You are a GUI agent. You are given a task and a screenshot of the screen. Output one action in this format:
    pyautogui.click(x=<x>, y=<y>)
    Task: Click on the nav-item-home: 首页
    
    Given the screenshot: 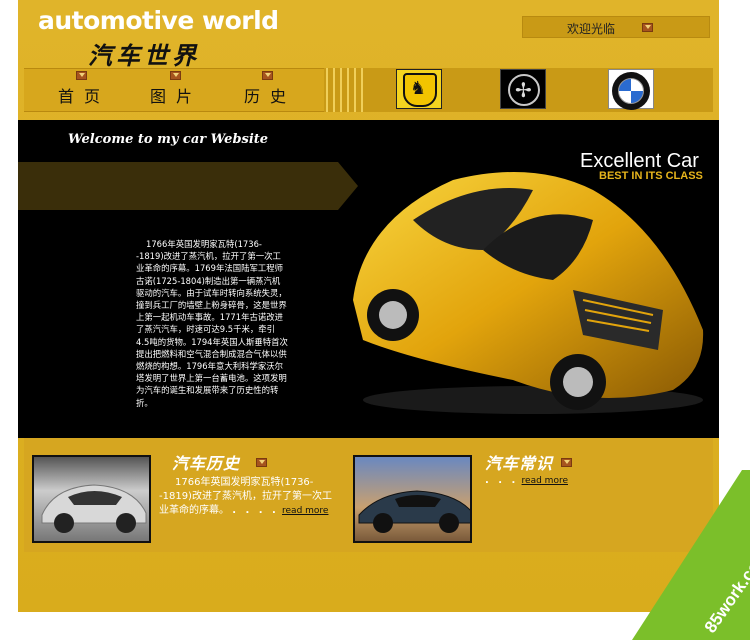 What is the action you would take?
    pyautogui.click(x=84, y=95)
    